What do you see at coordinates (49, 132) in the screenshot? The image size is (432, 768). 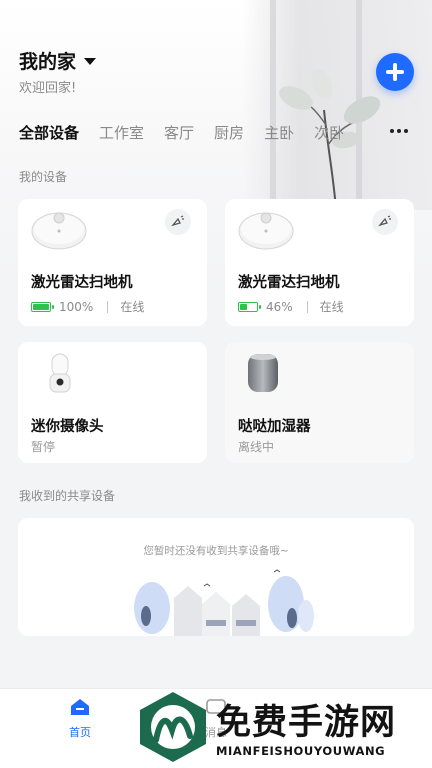 I see `tab-all-devices: 全部设备` at bounding box center [49, 132].